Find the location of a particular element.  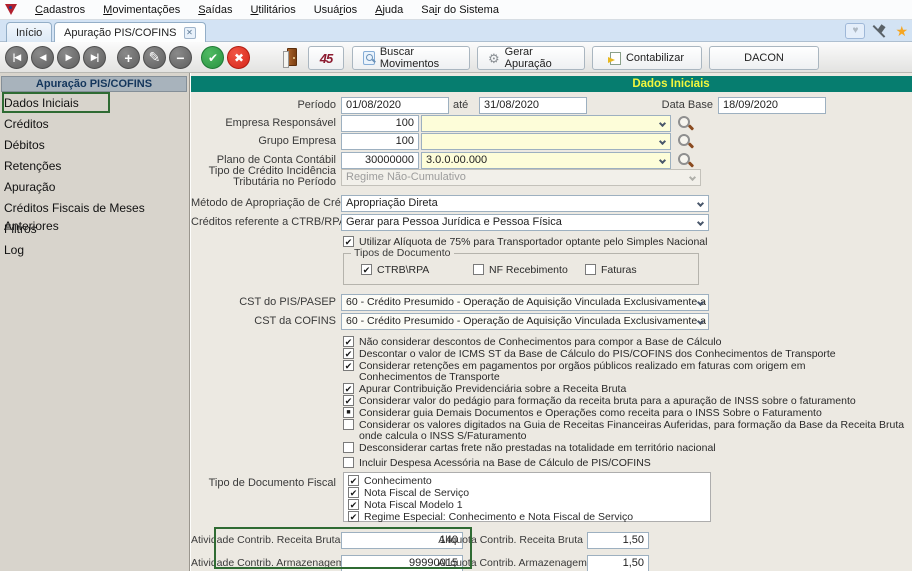

tab-actions: ♥ ★ is located at coordinates (876, 31).